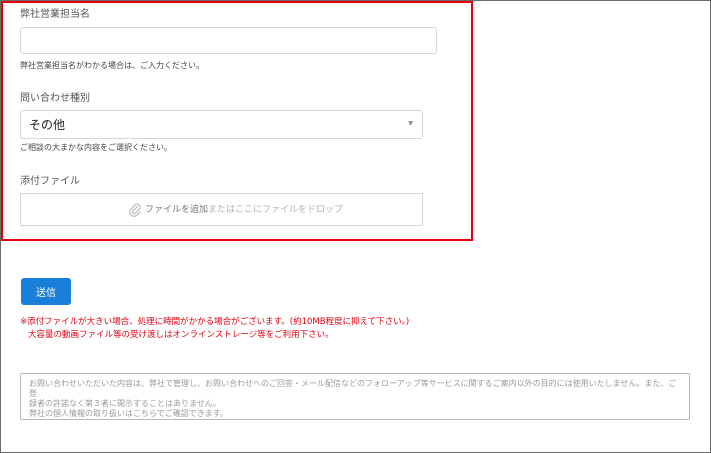  I want to click on attachment-label: 添付ファイル, so click(50, 181).